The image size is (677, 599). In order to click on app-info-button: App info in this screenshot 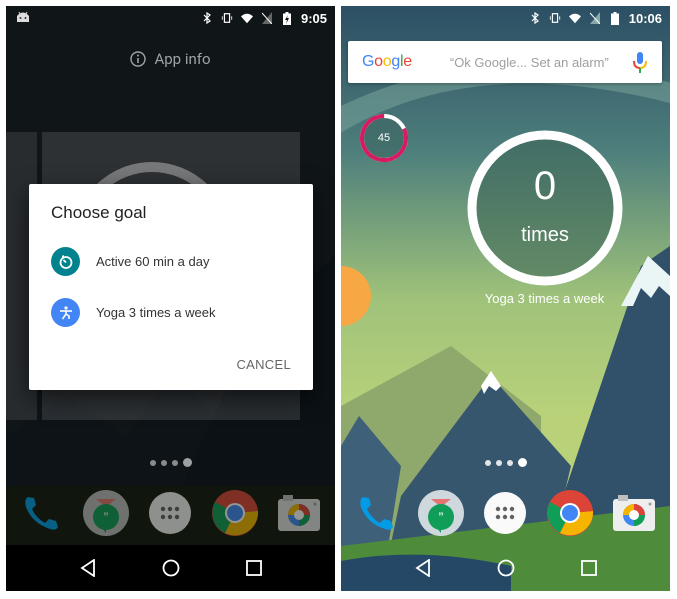, I will do `click(170, 59)`.